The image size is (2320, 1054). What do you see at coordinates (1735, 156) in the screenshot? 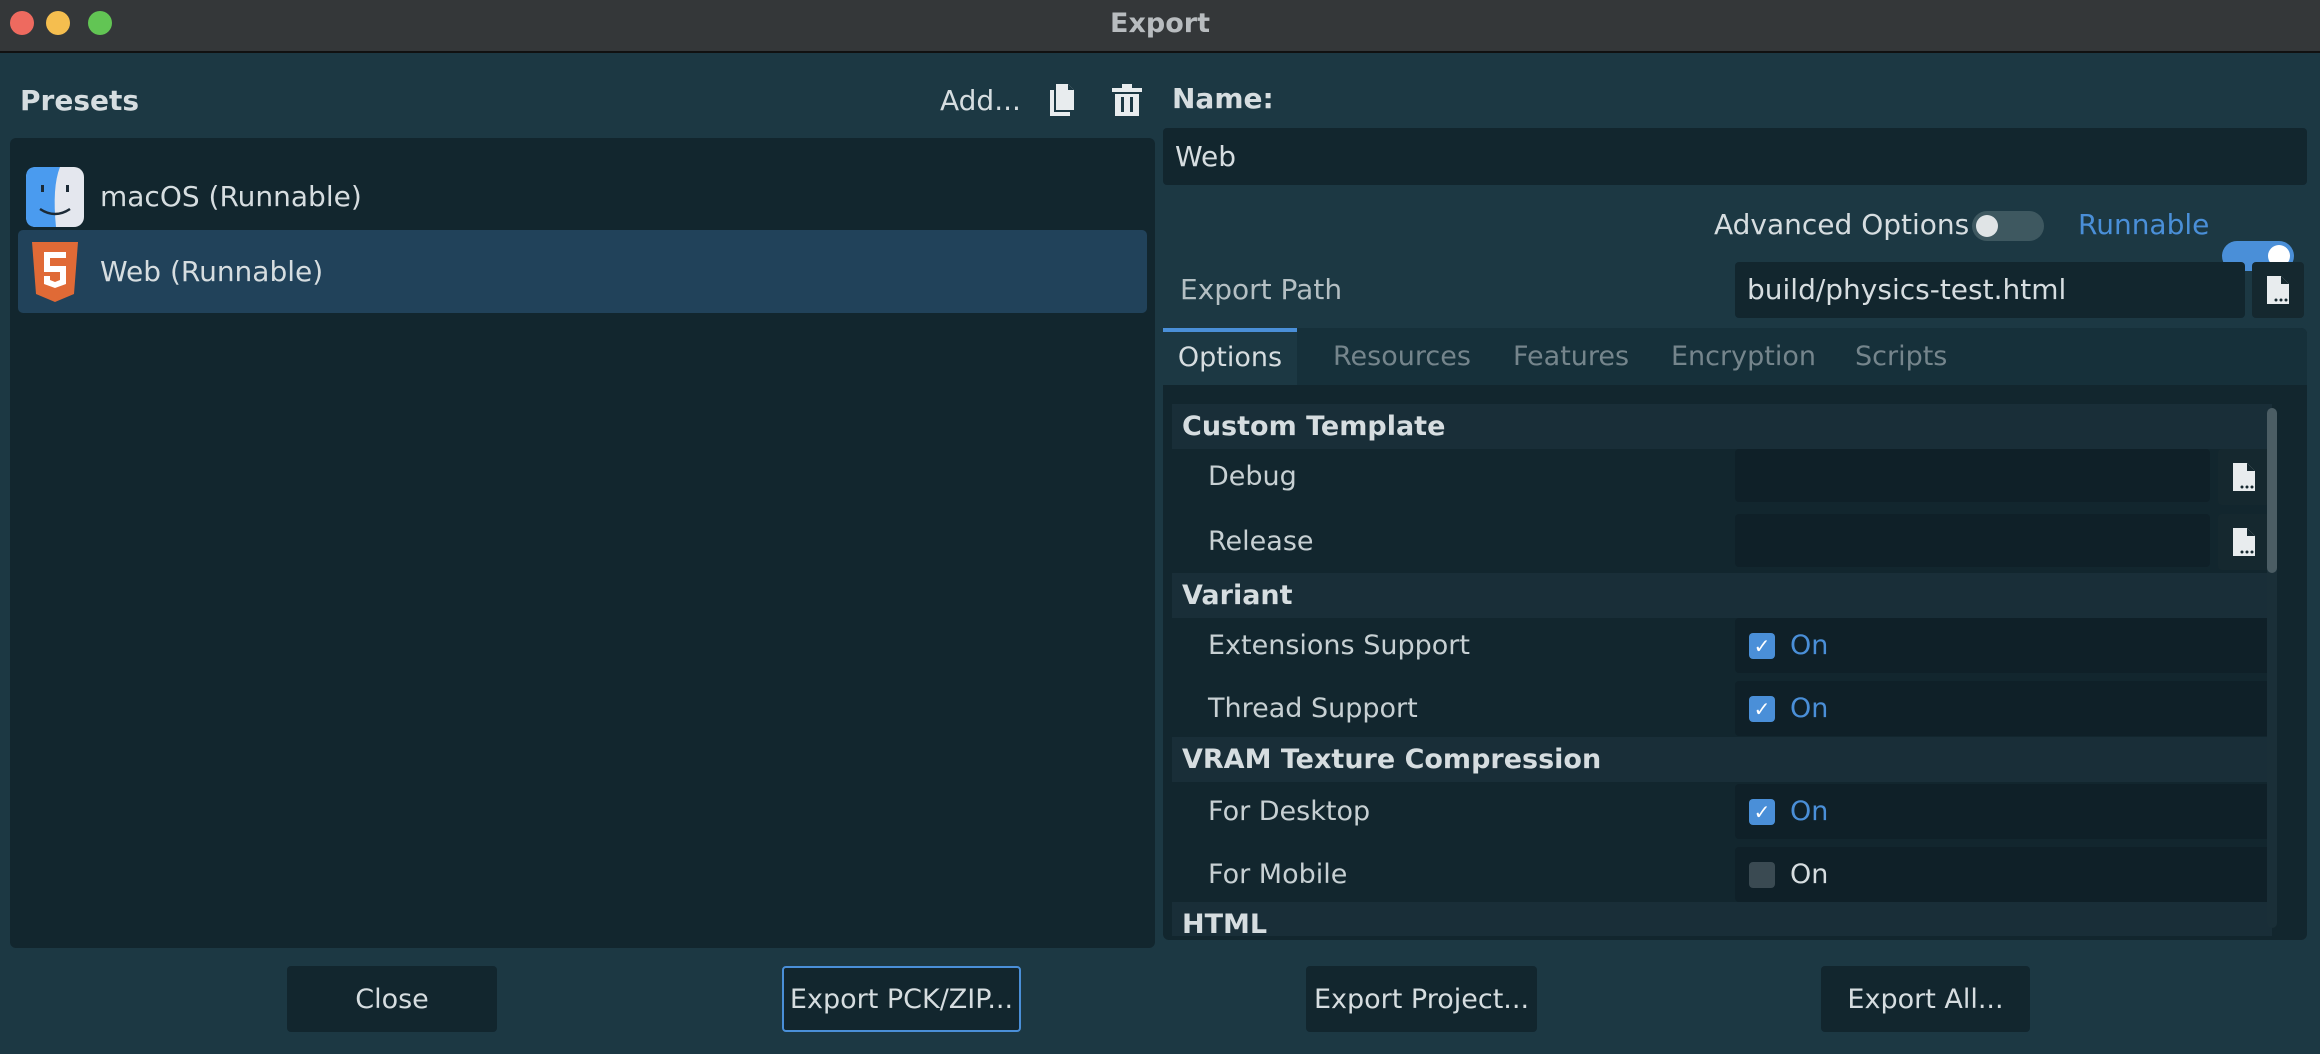
I see `name-input: Web` at bounding box center [1735, 156].